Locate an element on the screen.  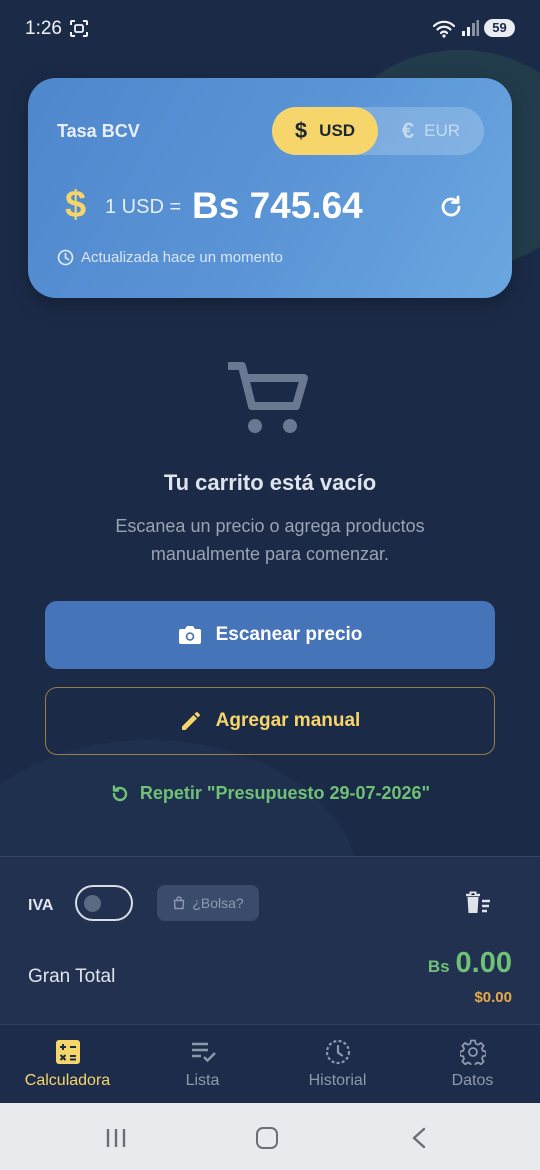
clear-cart-icon is located at coordinates (478, 903).